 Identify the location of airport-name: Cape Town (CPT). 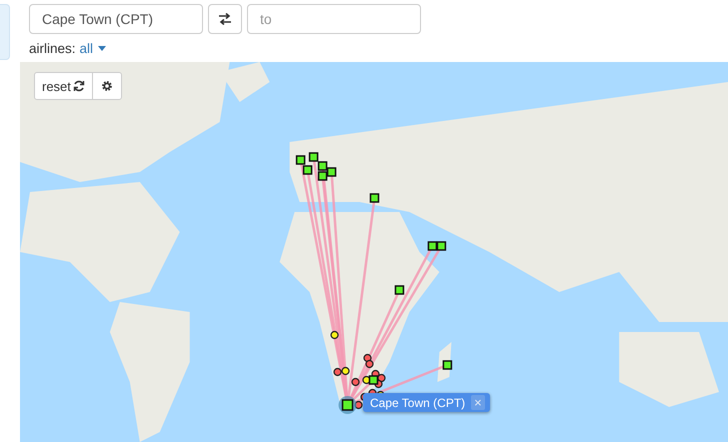
(418, 403).